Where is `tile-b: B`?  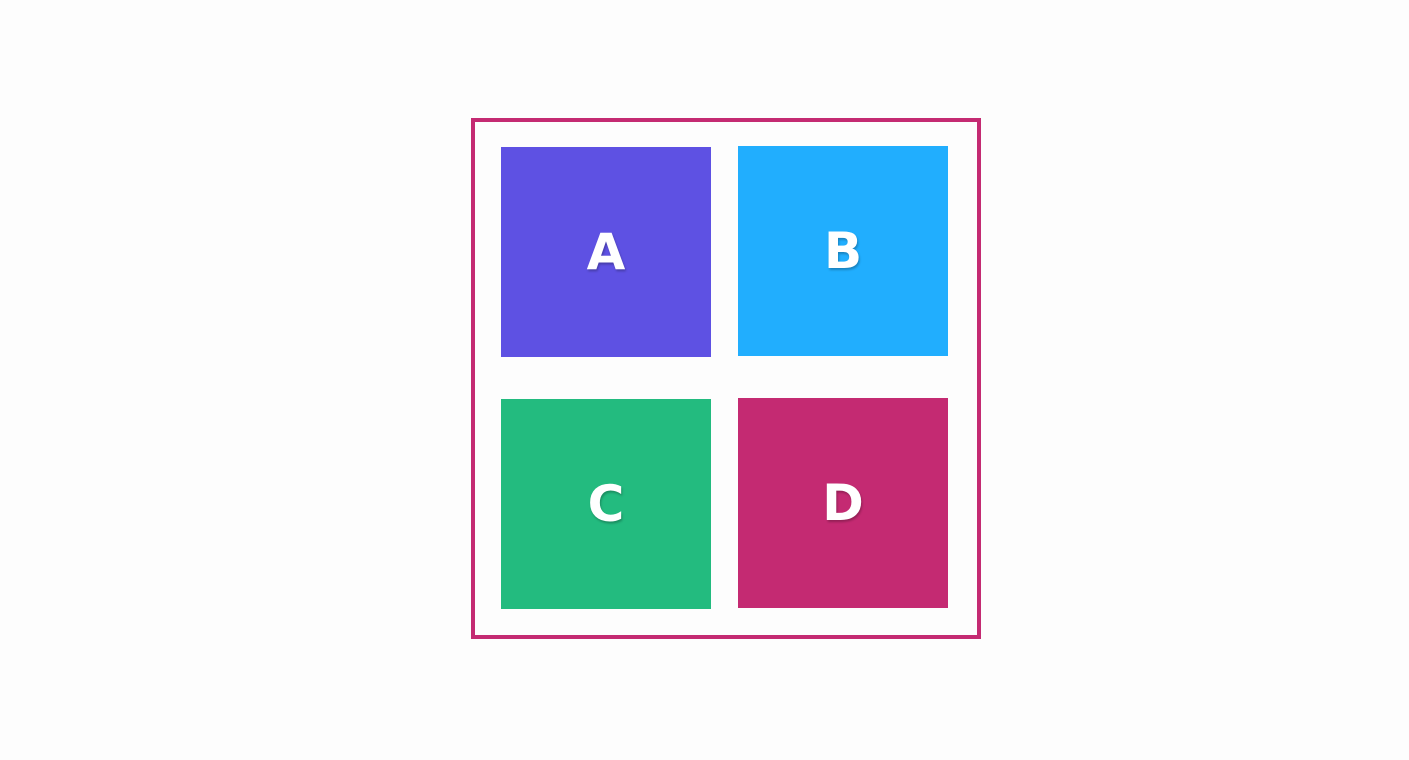 tile-b: B is located at coordinates (843, 251).